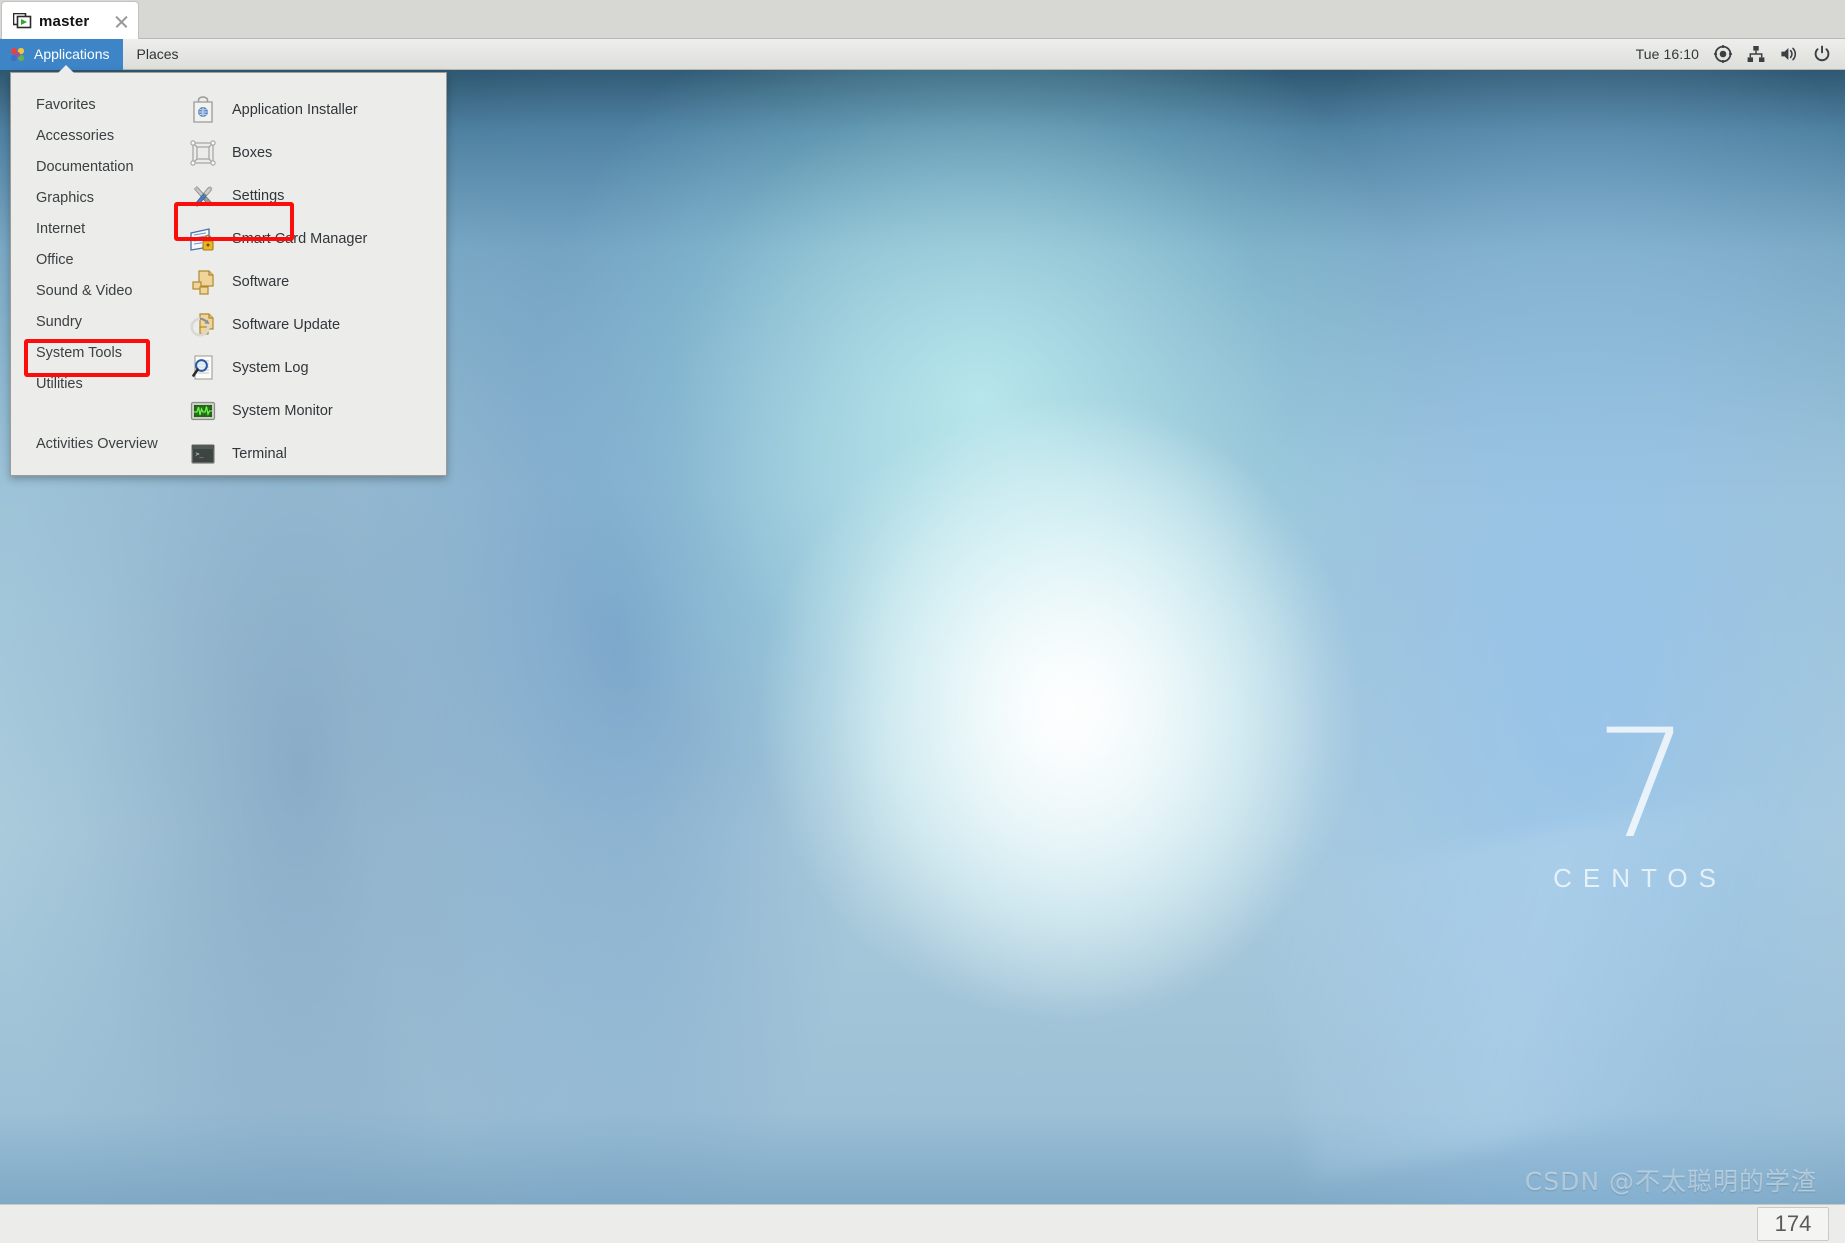 This screenshot has width=1845, height=1243. Describe the element at coordinates (84, 444) in the screenshot. I see `activities-overview-item: Activities Overview` at that location.